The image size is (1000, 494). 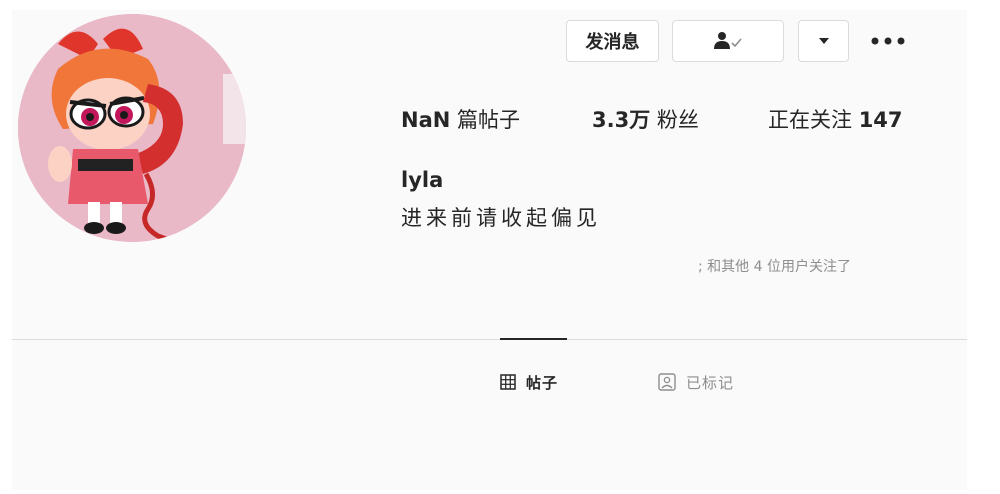 What do you see at coordinates (621, 120) in the screenshot?
I see `followers-count-value: 3.3万` at bounding box center [621, 120].